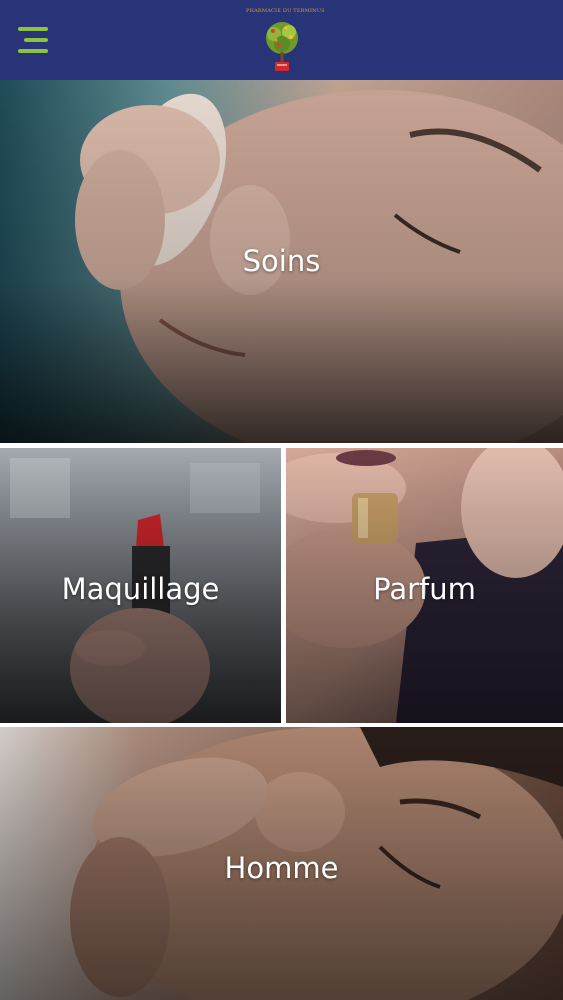 This screenshot has width=563, height=1000. What do you see at coordinates (282, 46) in the screenshot?
I see `tree-logo-icon` at bounding box center [282, 46].